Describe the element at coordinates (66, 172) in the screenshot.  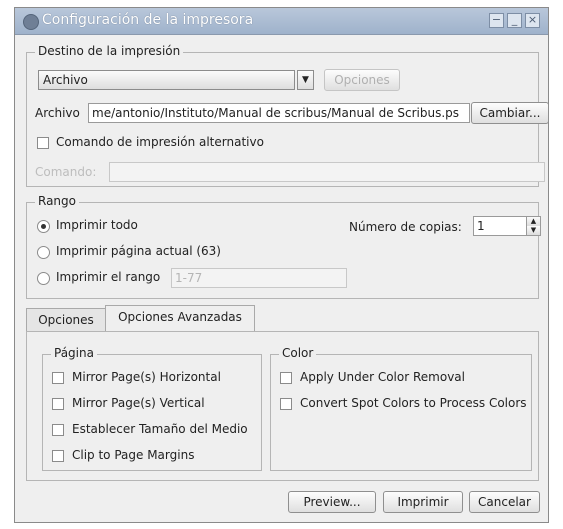
I see `comando-label: Comando:` at that location.